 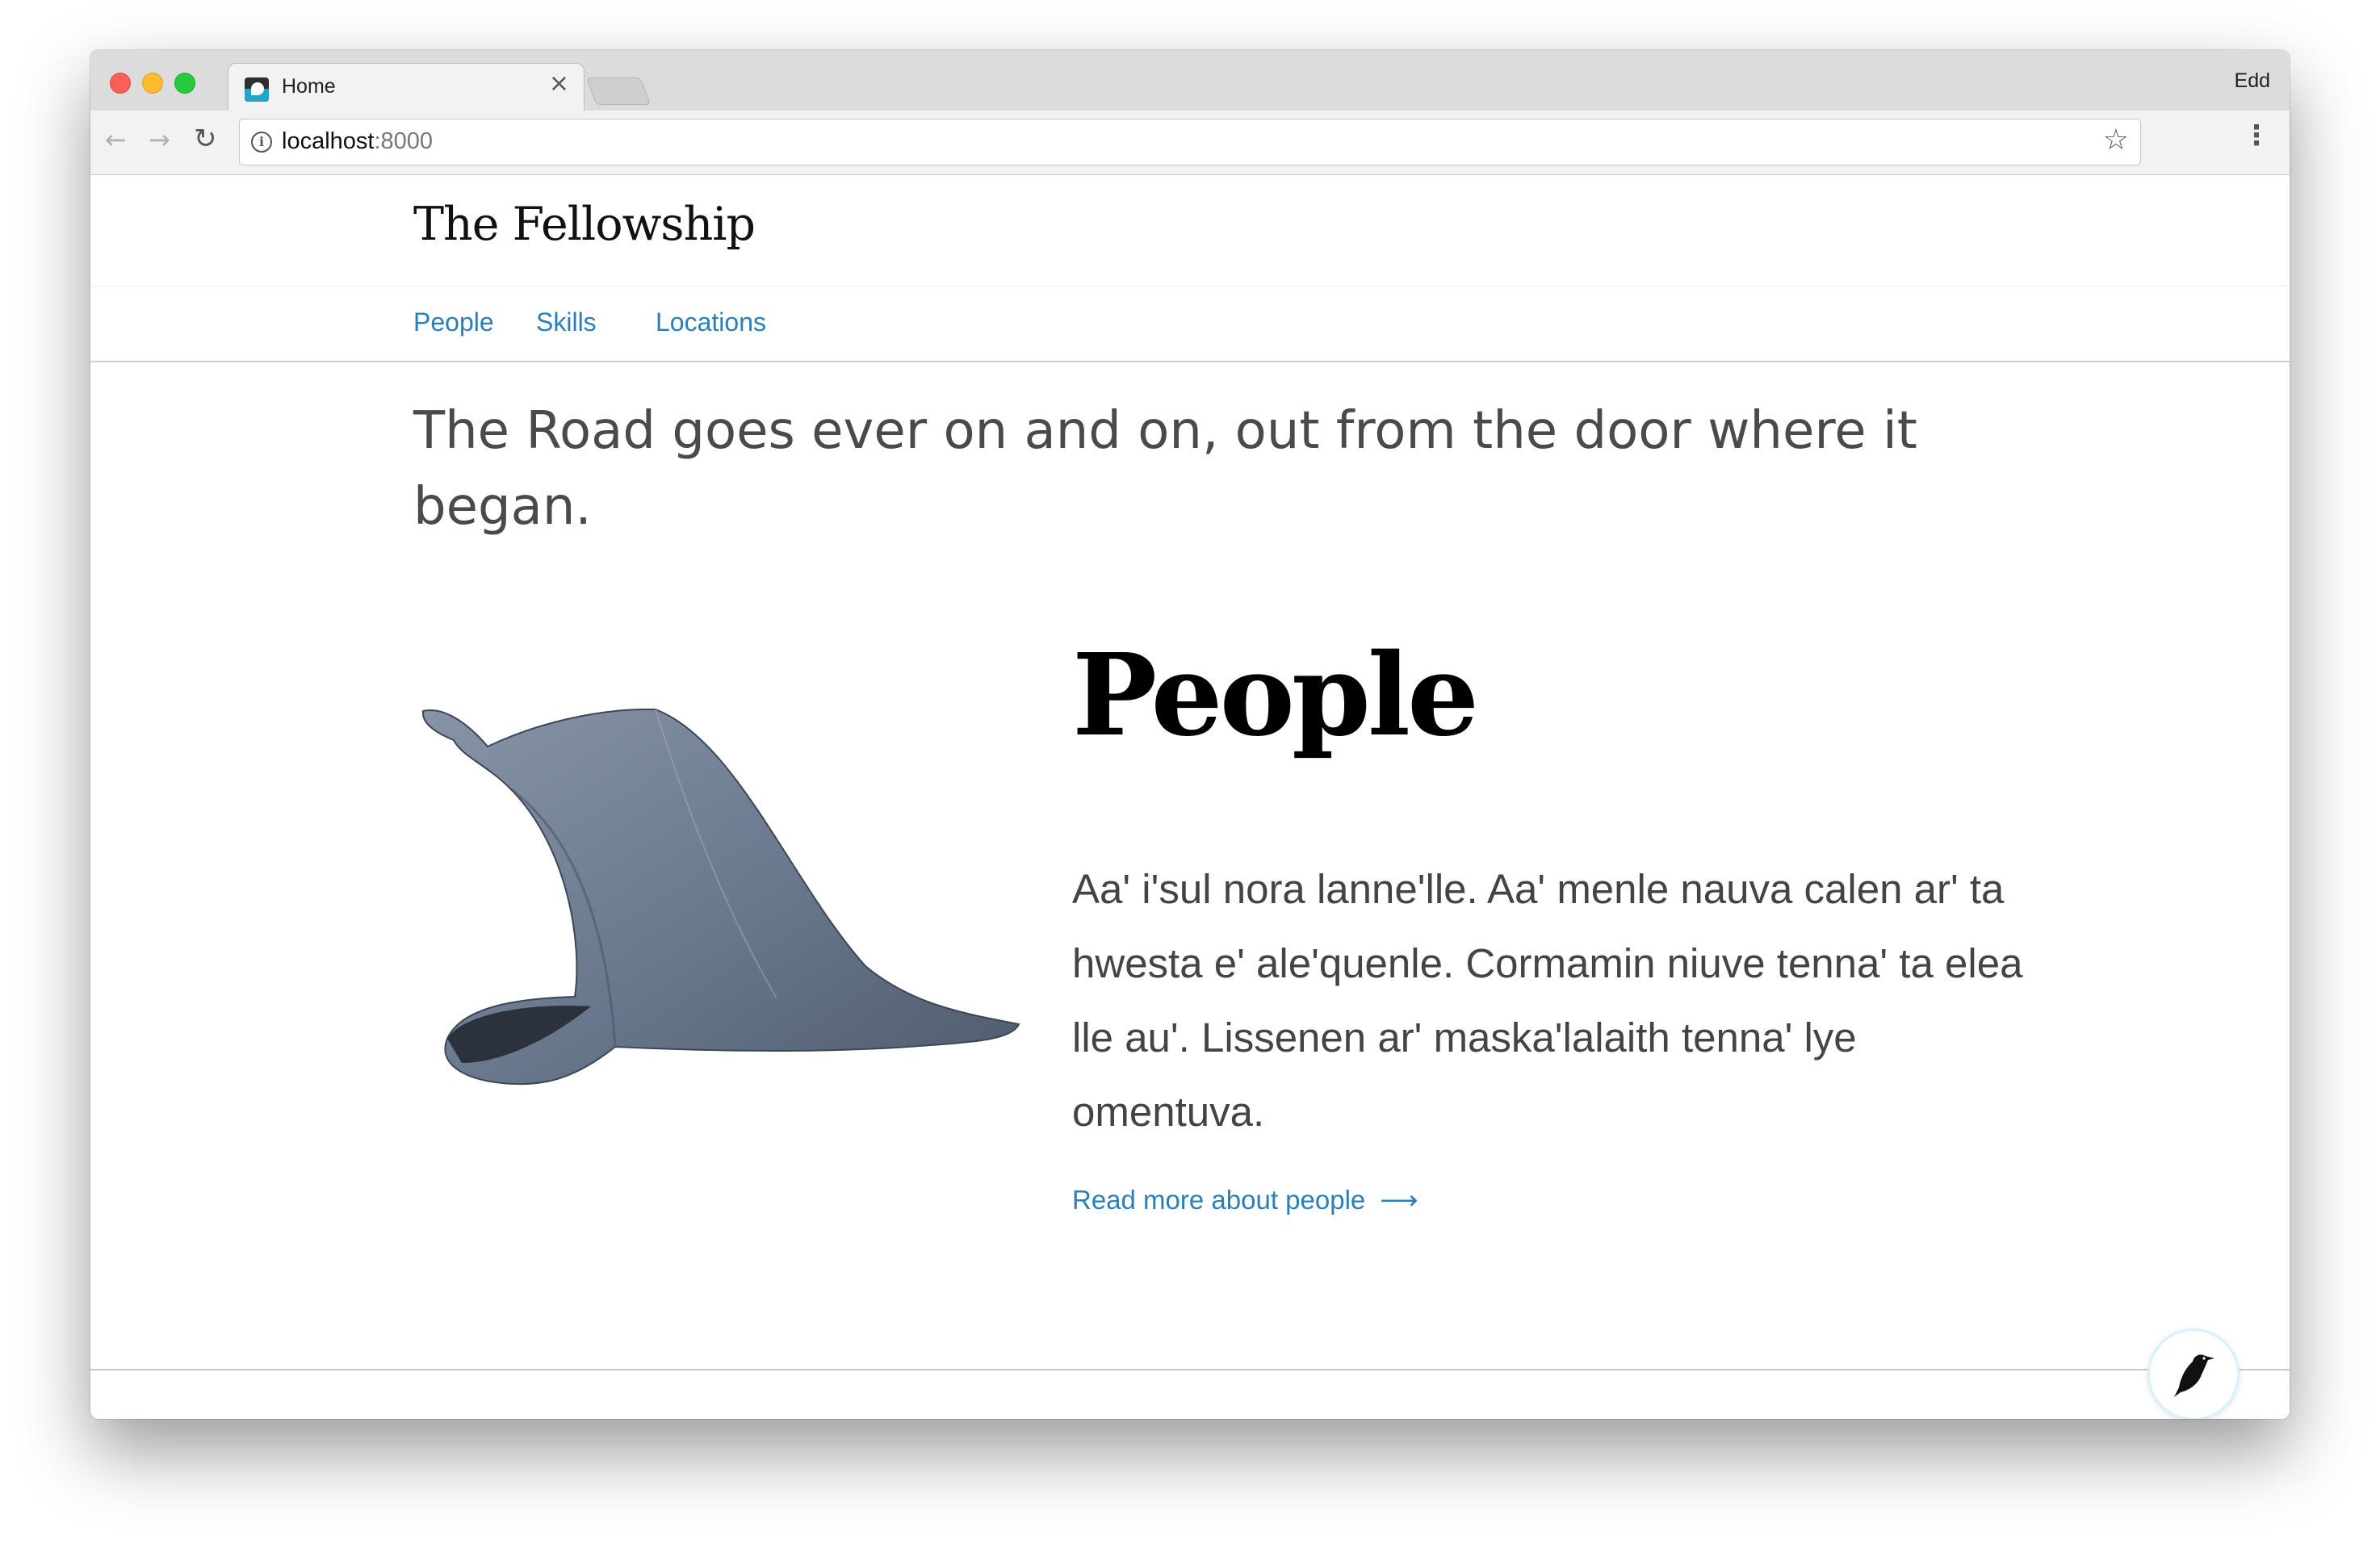 I want to click on forward-arrow-icon: →, so click(x=159, y=140).